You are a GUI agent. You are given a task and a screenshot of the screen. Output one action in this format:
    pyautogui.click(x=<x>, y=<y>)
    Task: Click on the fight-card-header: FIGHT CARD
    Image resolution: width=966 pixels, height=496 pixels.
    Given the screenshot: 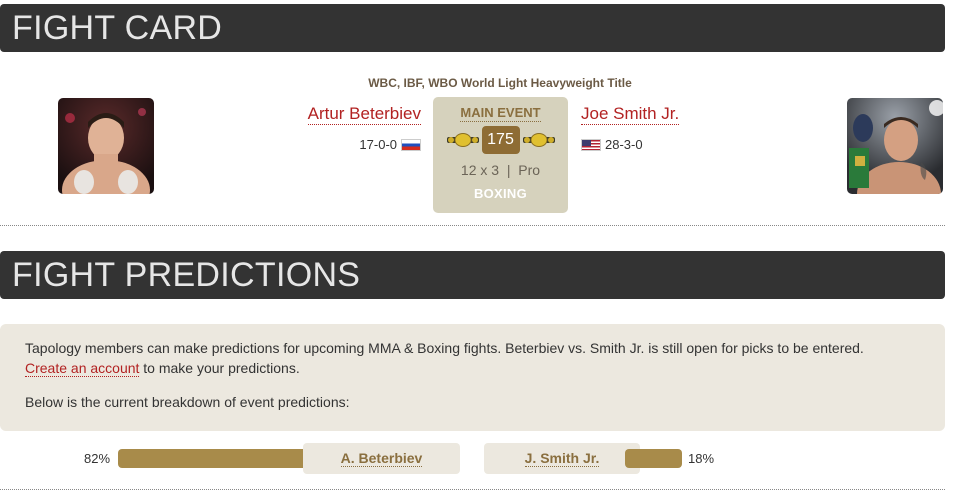 What is the action you would take?
    pyautogui.click(x=472, y=28)
    